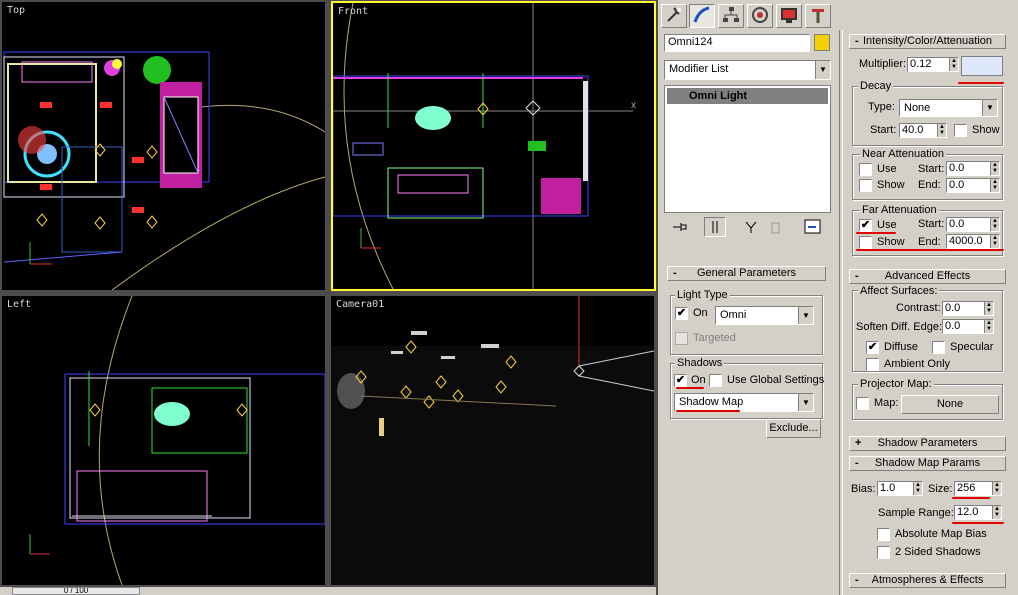 This screenshot has height=595, width=1018. I want to click on far-use-label: Use, so click(887, 225).